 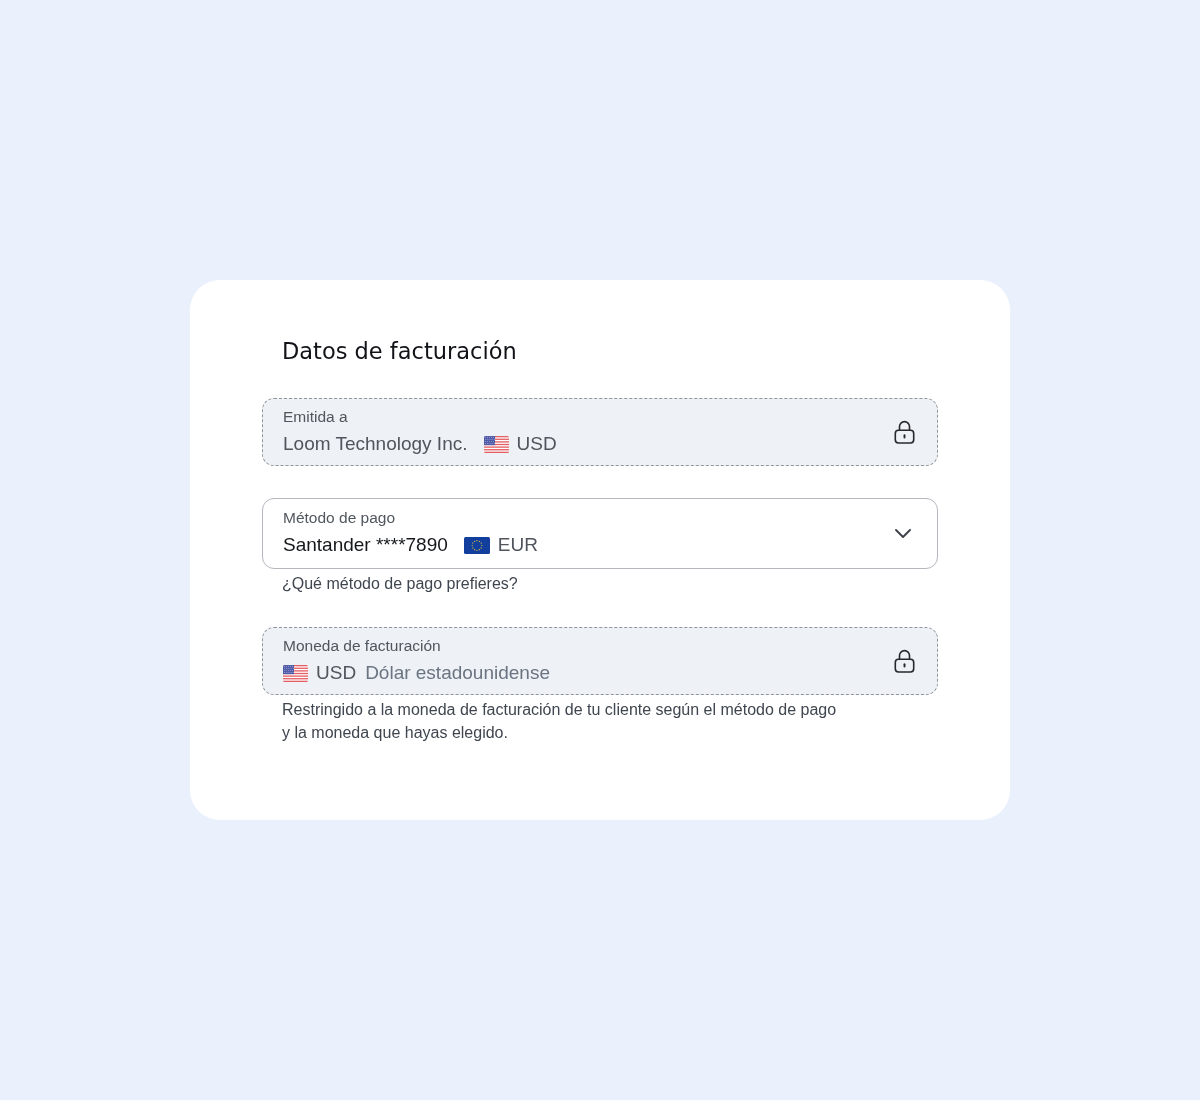 What do you see at coordinates (362, 646) in the screenshot?
I see `field-label: Moneda de facturación` at bounding box center [362, 646].